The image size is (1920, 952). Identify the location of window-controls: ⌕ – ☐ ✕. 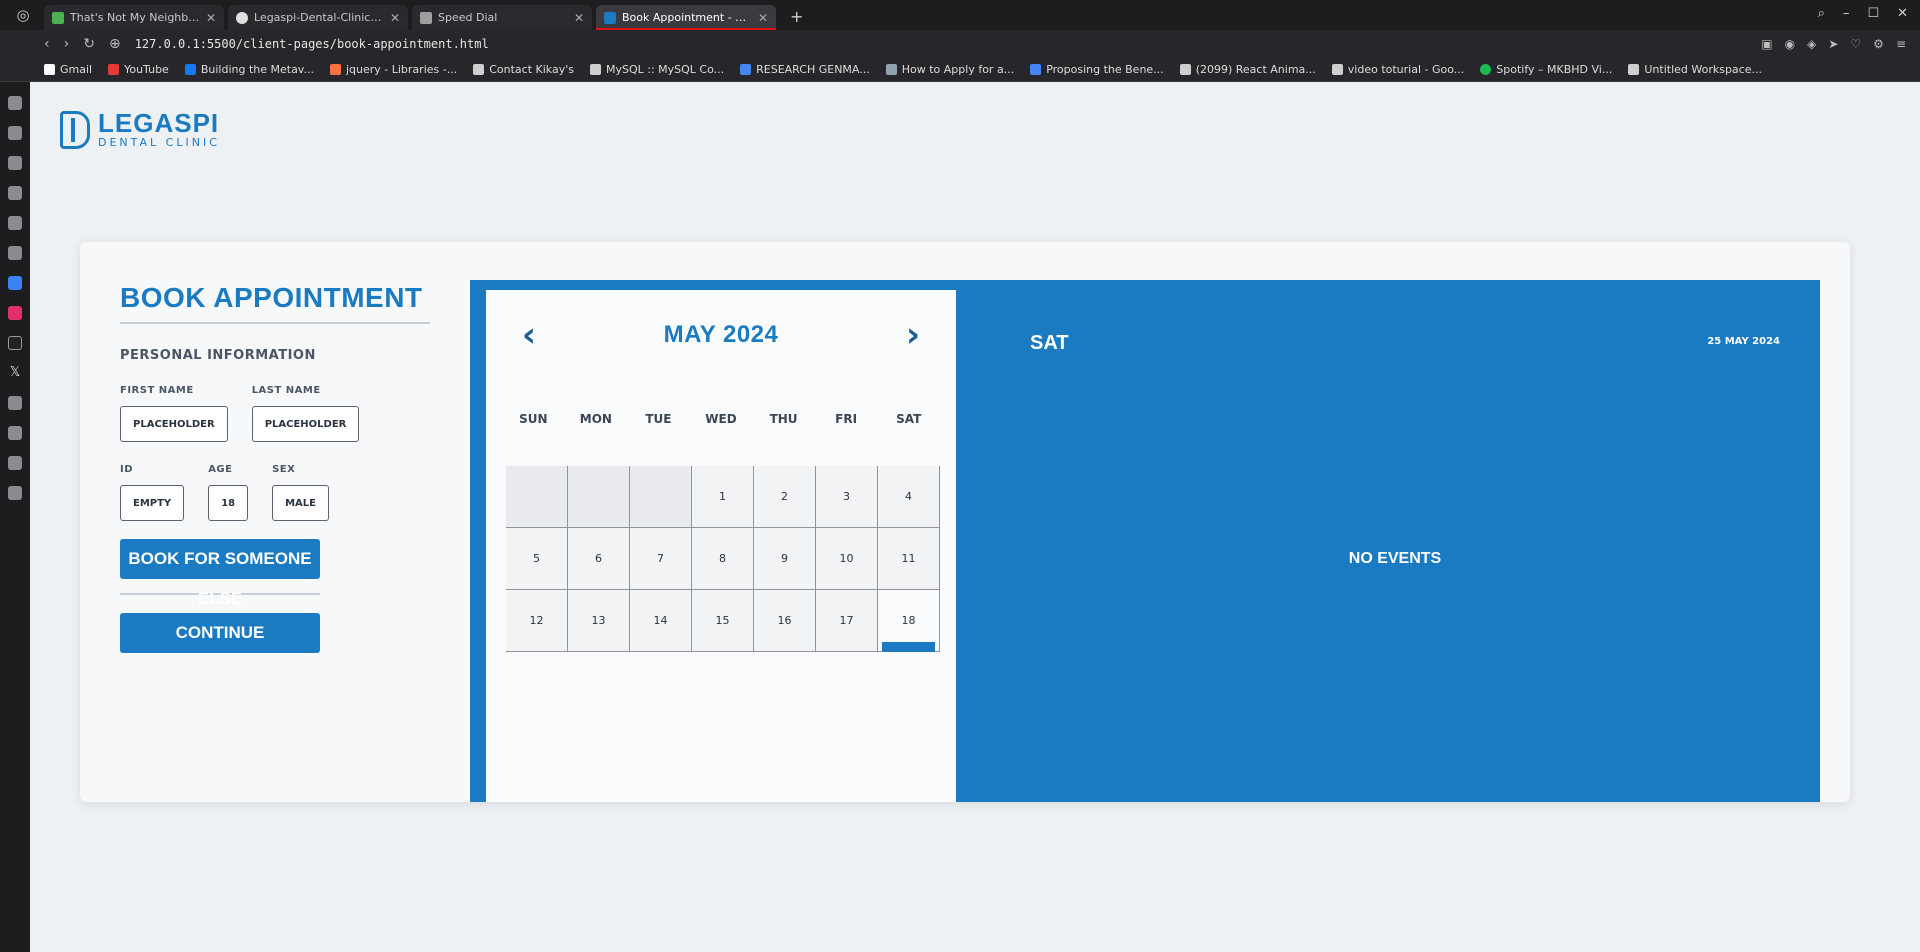
(1863, 13).